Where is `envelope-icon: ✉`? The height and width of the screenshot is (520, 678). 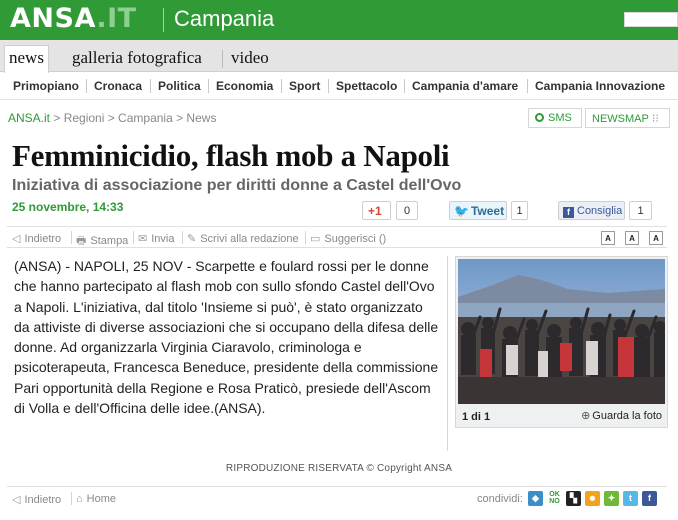
envelope-icon: ✉ is located at coordinates (143, 239).